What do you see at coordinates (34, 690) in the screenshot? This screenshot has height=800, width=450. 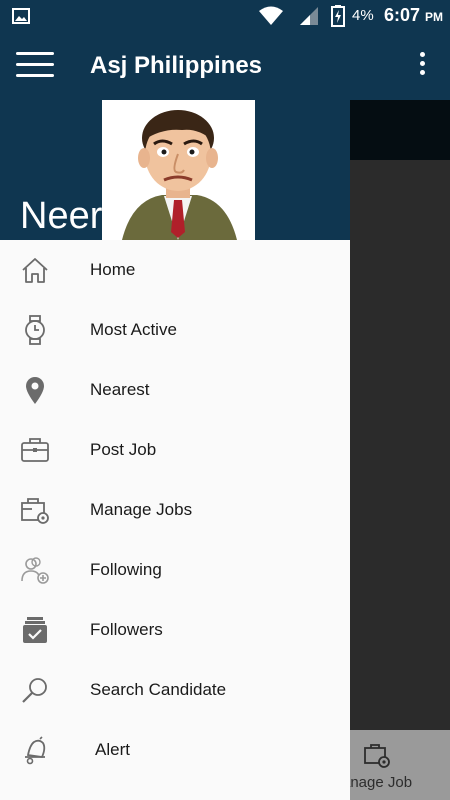 I see `search-icon` at bounding box center [34, 690].